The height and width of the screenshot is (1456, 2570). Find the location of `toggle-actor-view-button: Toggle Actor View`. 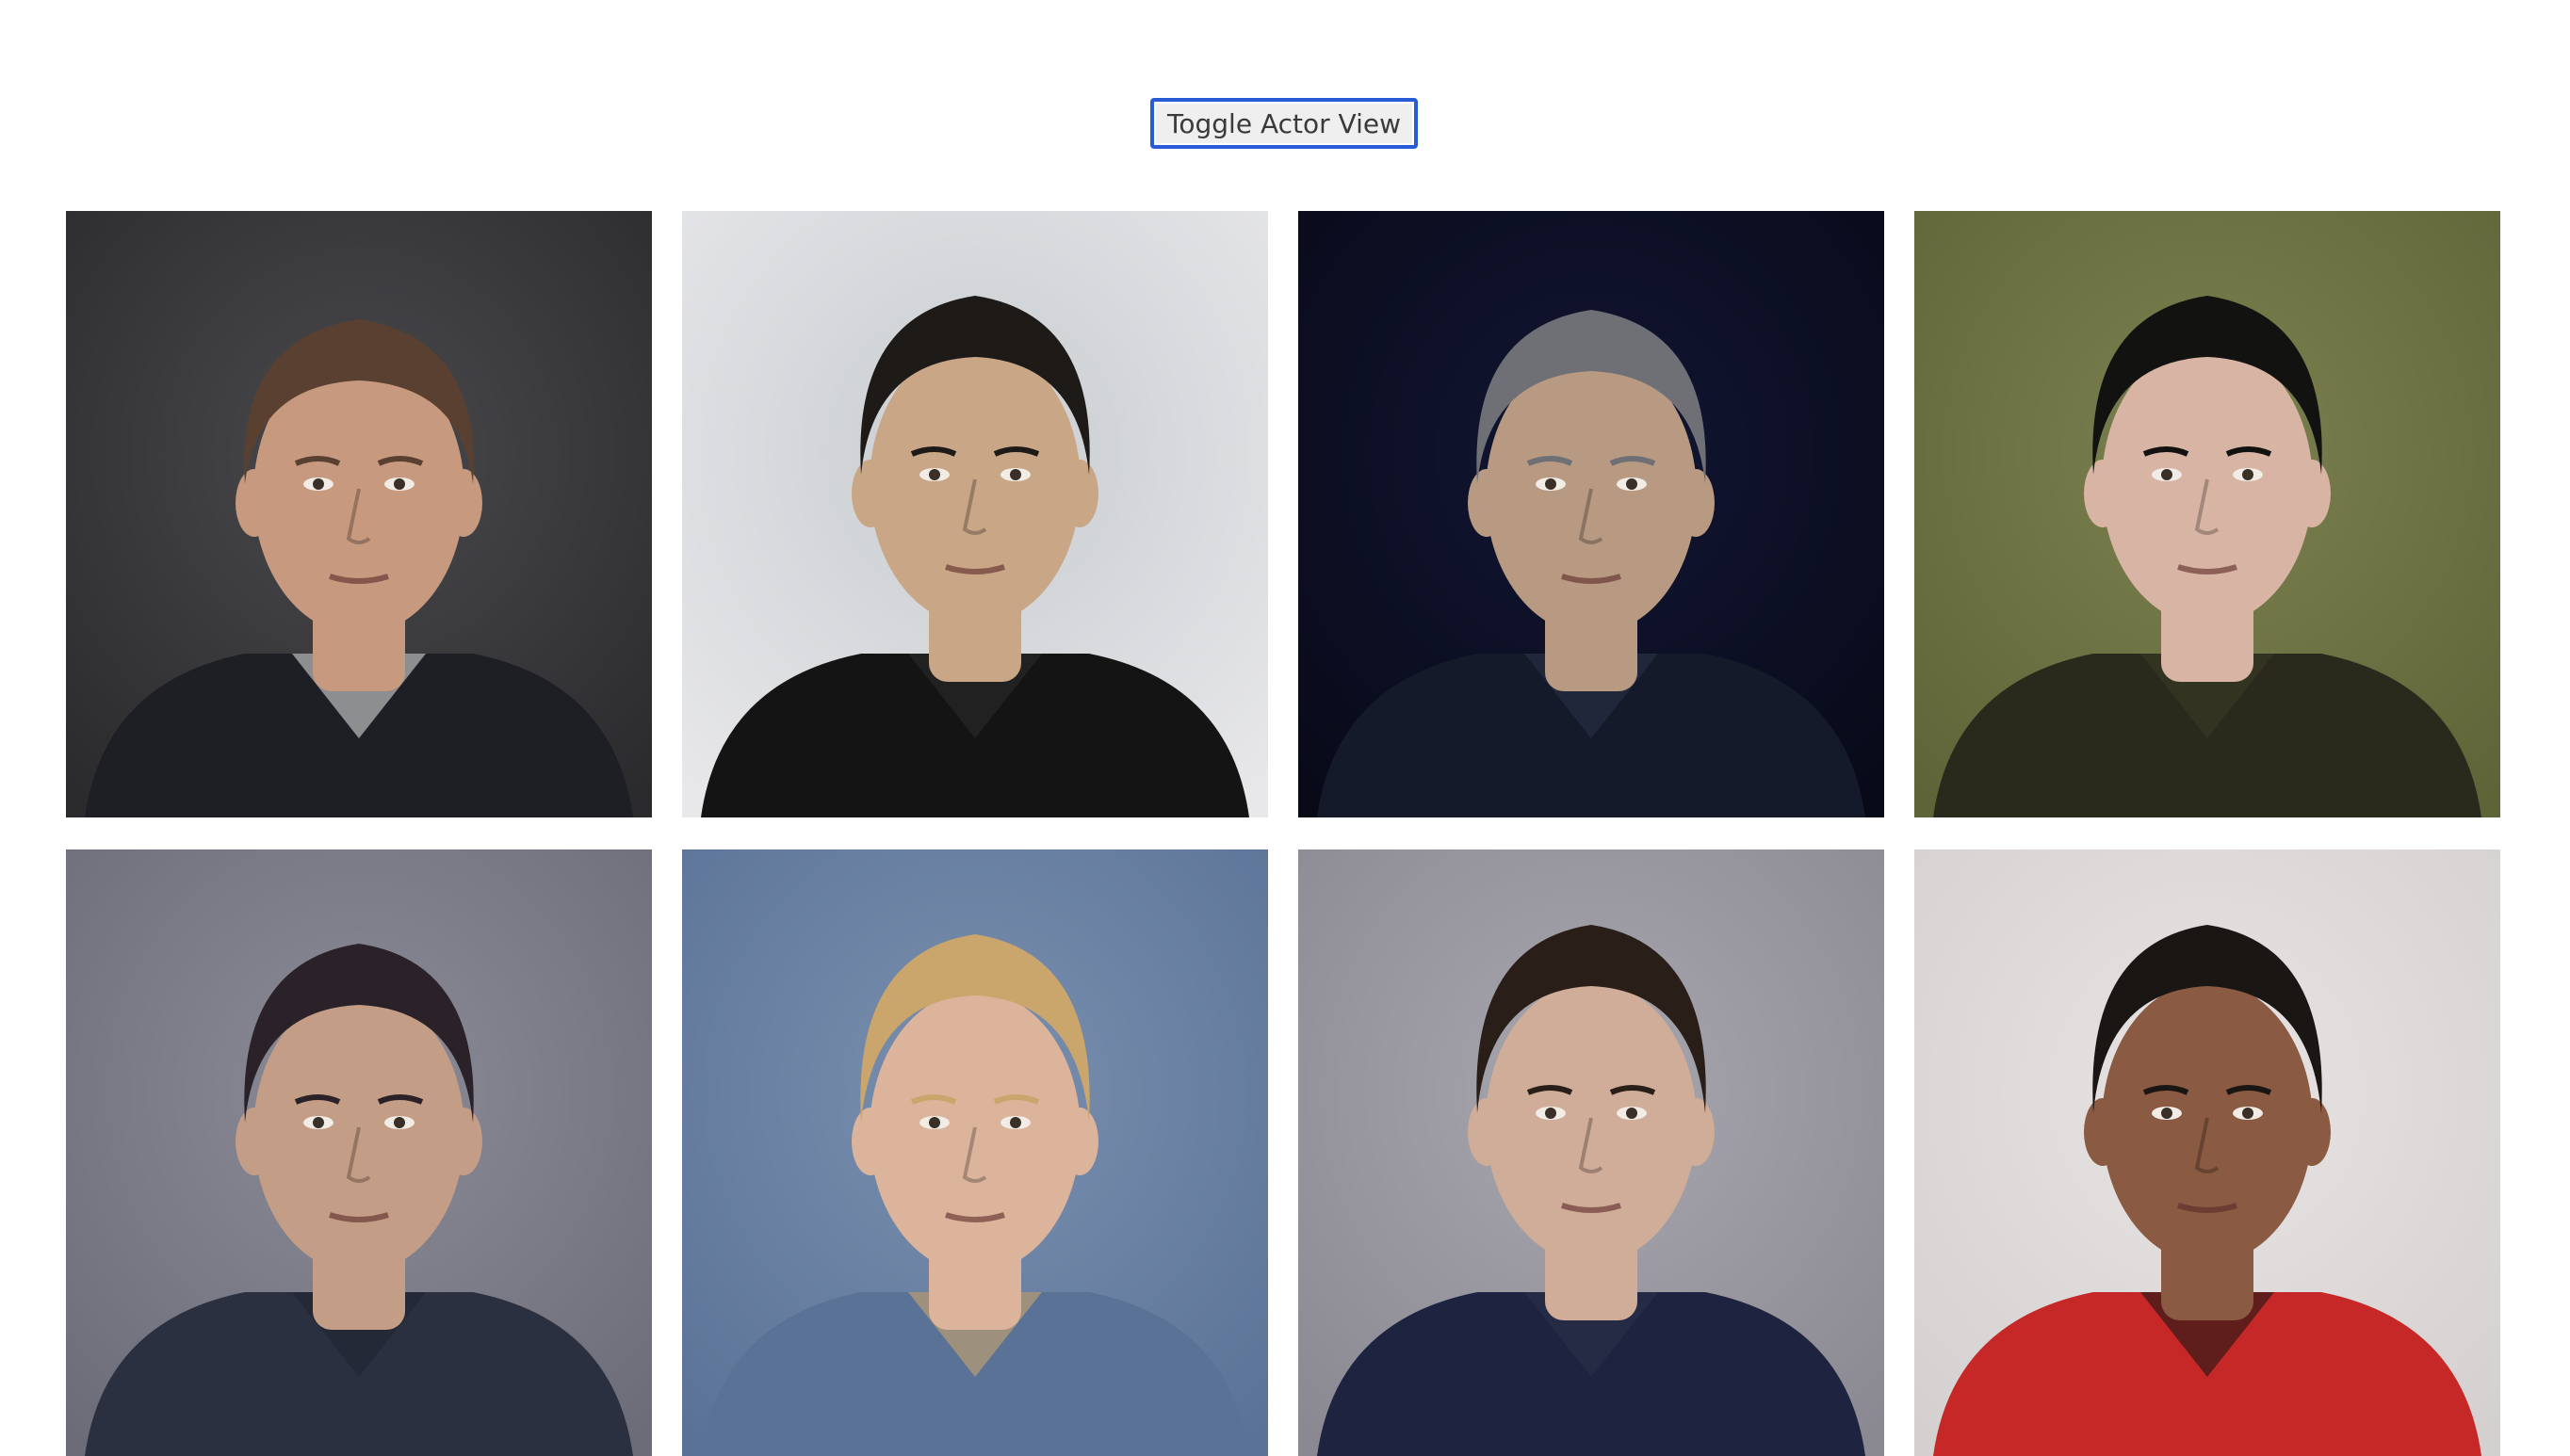

toggle-actor-view-button: Toggle Actor View is located at coordinates (1284, 124).